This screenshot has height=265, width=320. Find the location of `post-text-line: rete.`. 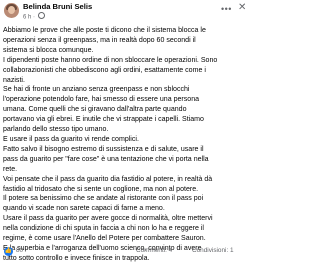

post-text-line: rete. is located at coordinates (10, 169).